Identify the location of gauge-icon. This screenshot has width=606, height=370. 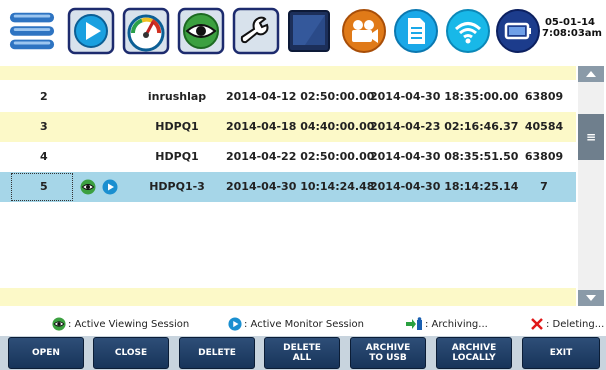
(146, 31).